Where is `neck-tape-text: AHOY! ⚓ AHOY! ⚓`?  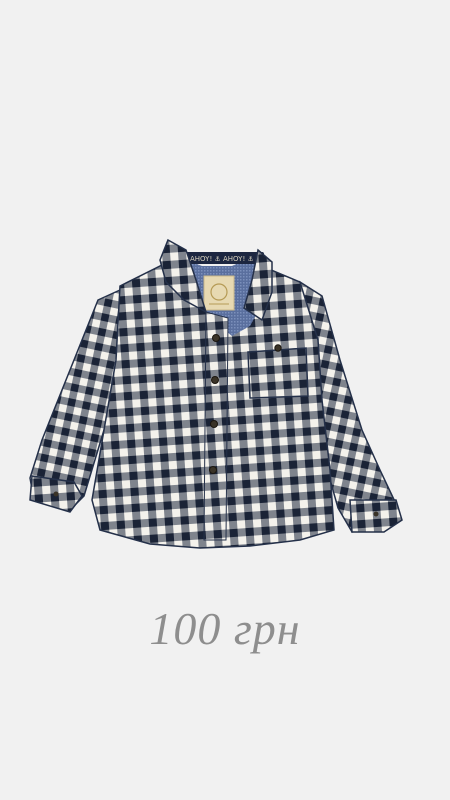
neck-tape-text: AHOY! ⚓ AHOY! ⚓ is located at coordinates (222, 259).